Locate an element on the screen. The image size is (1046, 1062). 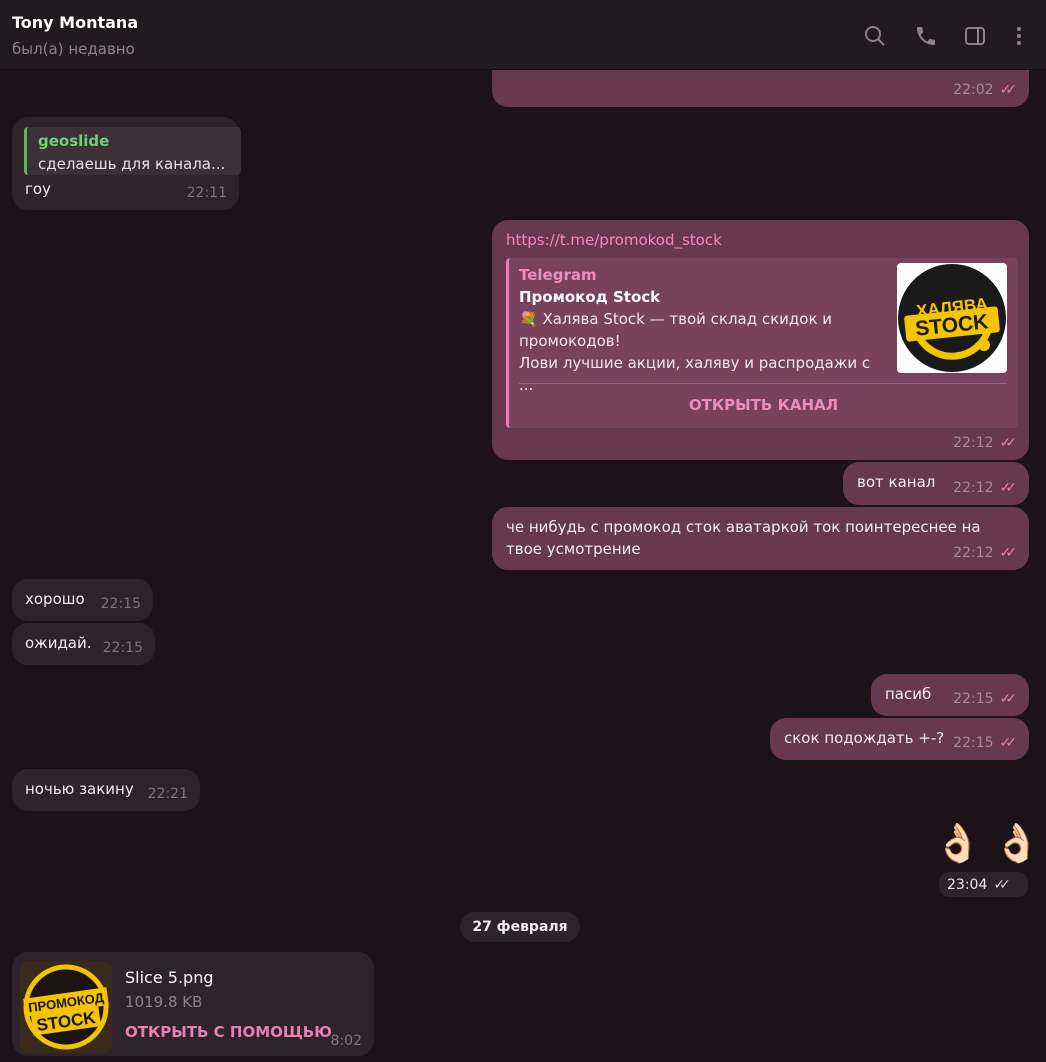
message-incoming: ожидай. 22:15 is located at coordinates (83, 644).